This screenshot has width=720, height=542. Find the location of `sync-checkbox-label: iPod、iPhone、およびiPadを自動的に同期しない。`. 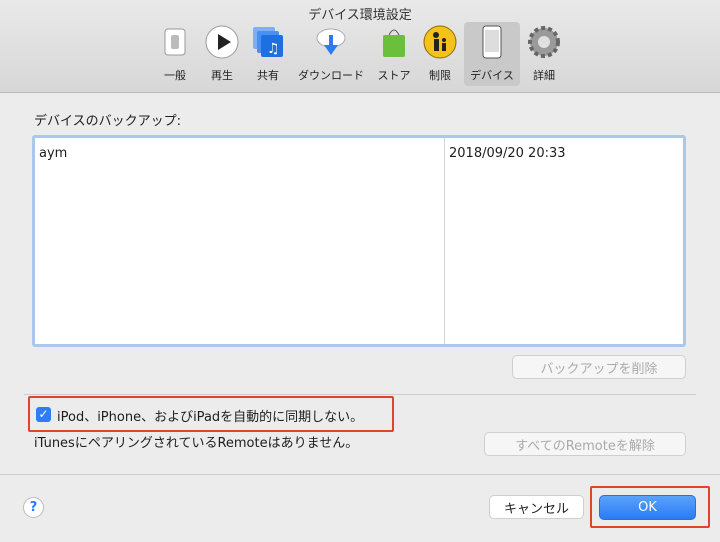

sync-checkbox-label: iPod、iPhone、およびiPadを自動的に同期しない。 is located at coordinates (210, 417).